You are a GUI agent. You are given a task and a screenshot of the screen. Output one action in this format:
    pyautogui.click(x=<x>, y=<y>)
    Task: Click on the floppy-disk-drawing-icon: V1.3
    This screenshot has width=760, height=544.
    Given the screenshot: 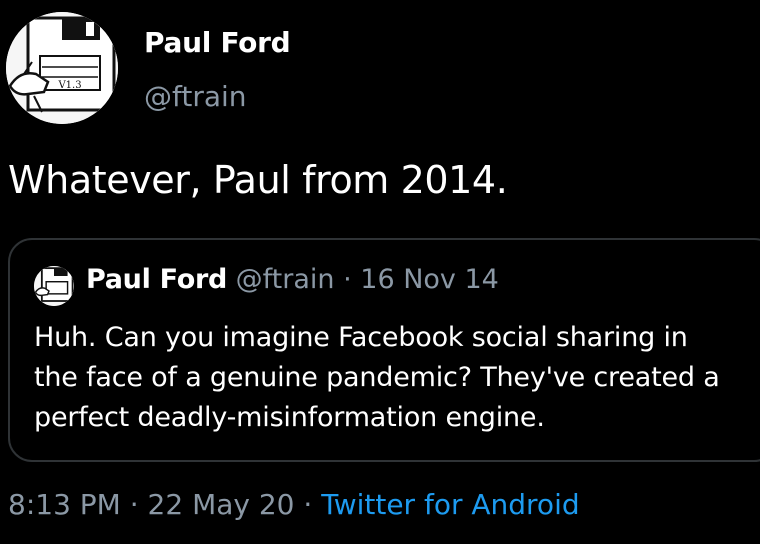 What is the action you would take?
    pyautogui.click(x=62, y=68)
    